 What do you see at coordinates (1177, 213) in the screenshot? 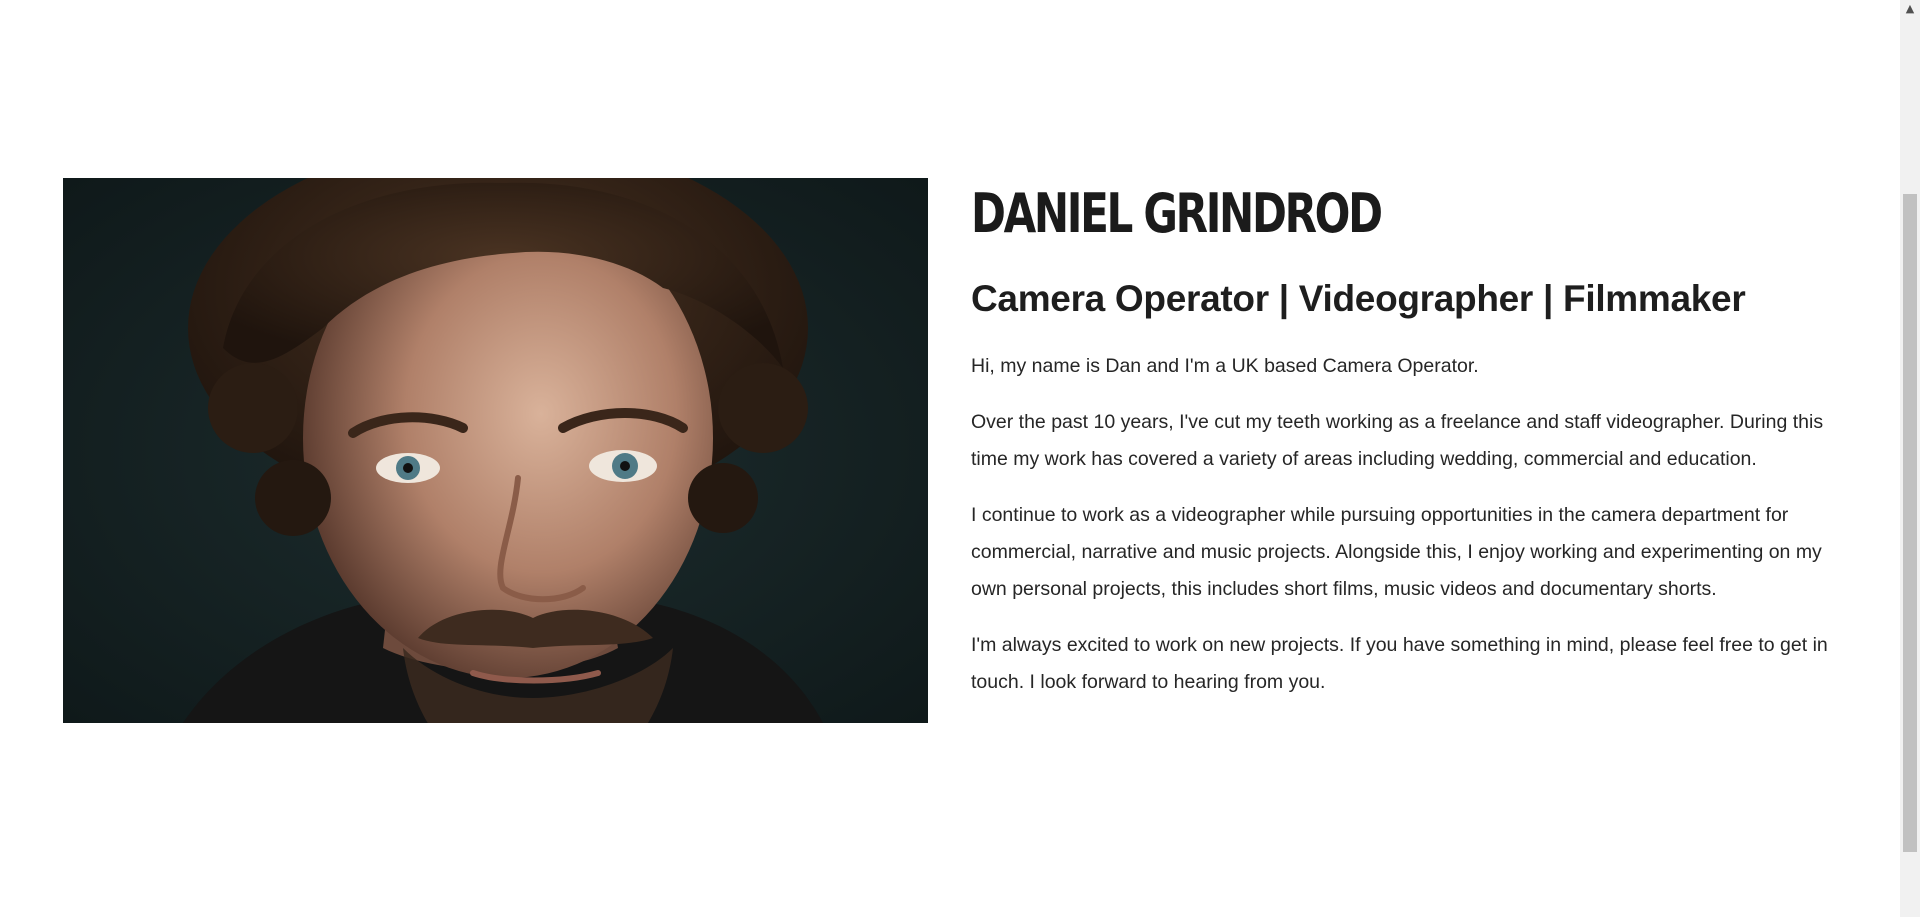
I see `page-title: Daniel Grindrod` at bounding box center [1177, 213].